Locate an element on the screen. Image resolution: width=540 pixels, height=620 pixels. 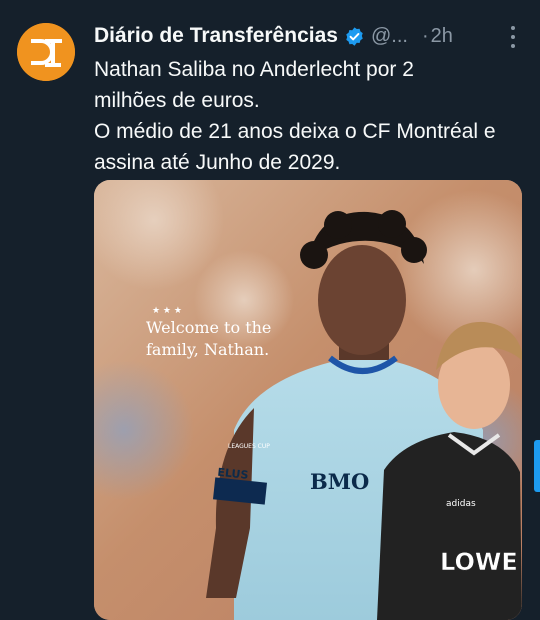
avatar-logo-icon is located at coordinates (46, 52).